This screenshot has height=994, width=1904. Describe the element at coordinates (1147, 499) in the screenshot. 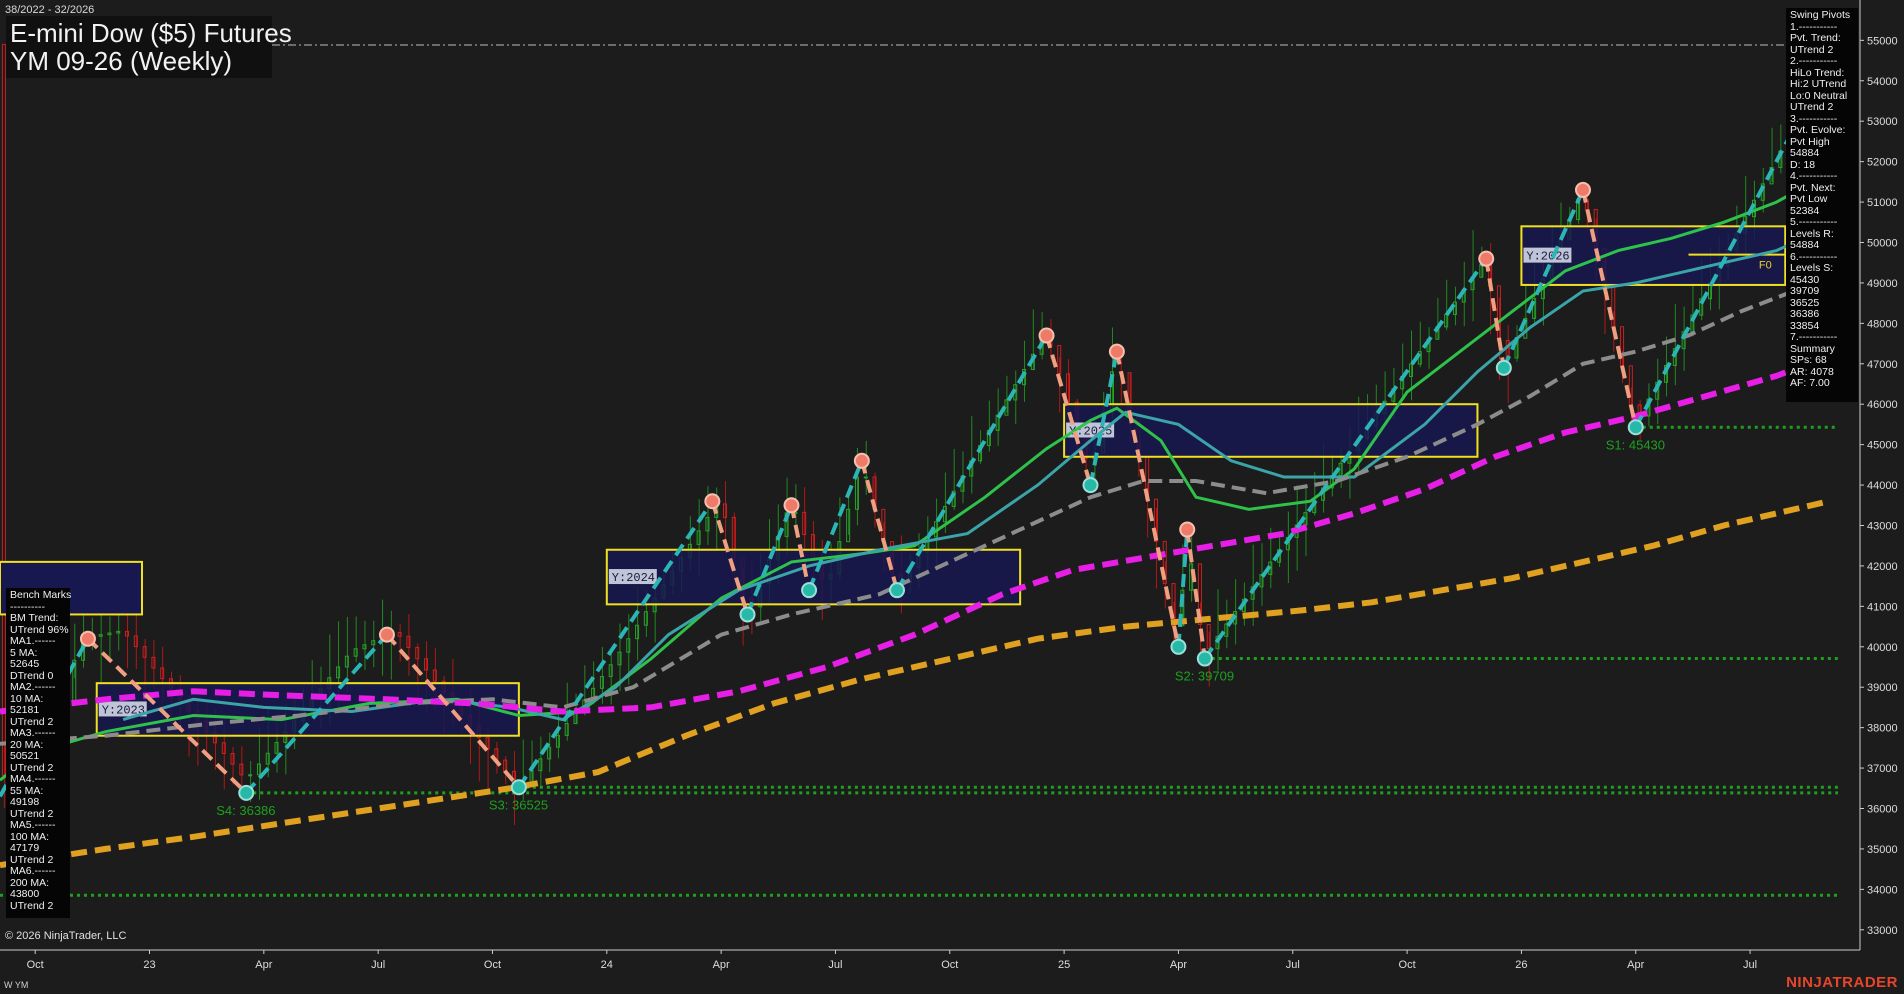

I see `swing-down-line` at that location.